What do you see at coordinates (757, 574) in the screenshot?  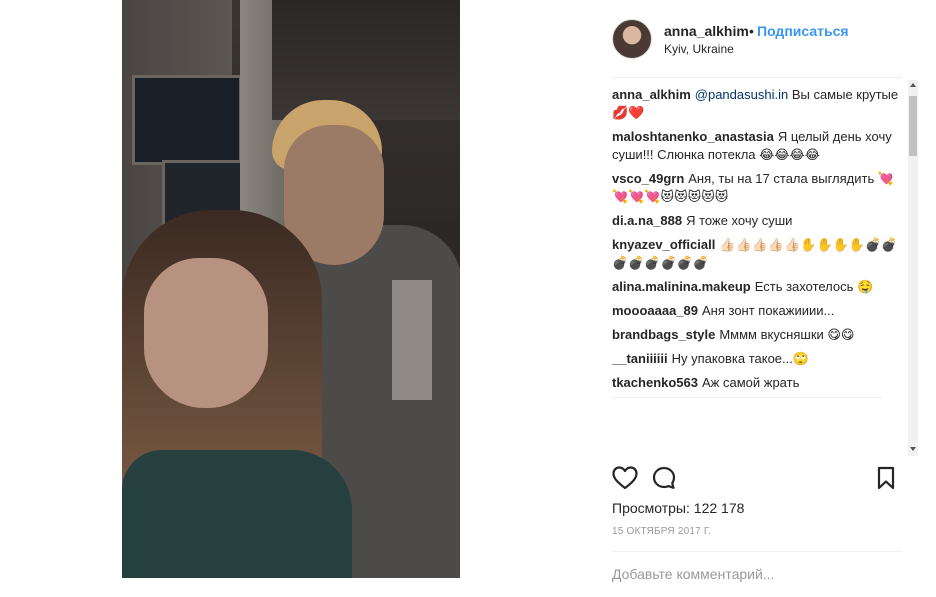 I see `add-comment-input` at bounding box center [757, 574].